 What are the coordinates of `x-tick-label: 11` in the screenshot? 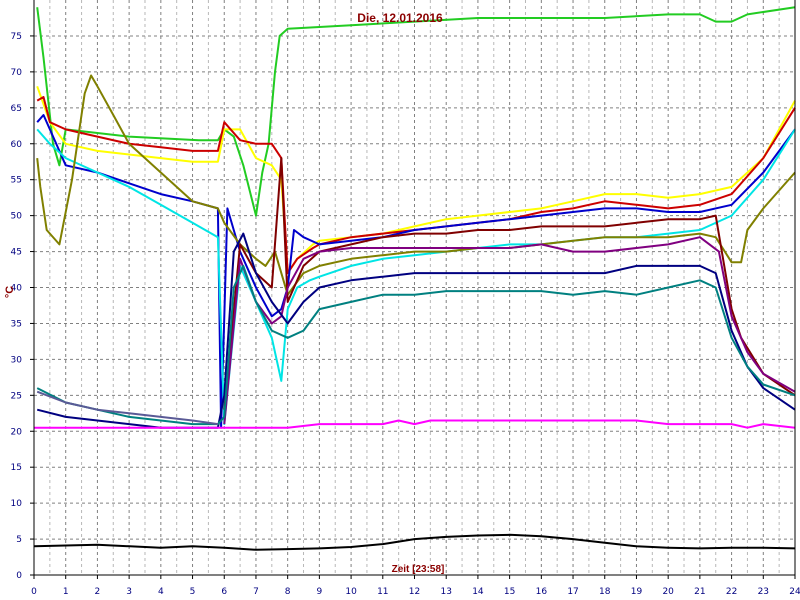 It's located at (382, 592).